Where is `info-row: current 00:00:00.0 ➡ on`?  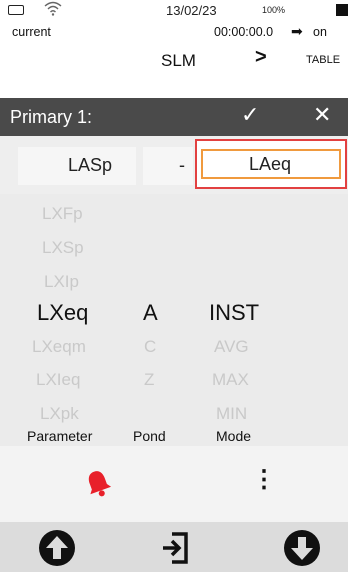
info-row: current 00:00:00.0 ➡ on is located at coordinates (174, 32).